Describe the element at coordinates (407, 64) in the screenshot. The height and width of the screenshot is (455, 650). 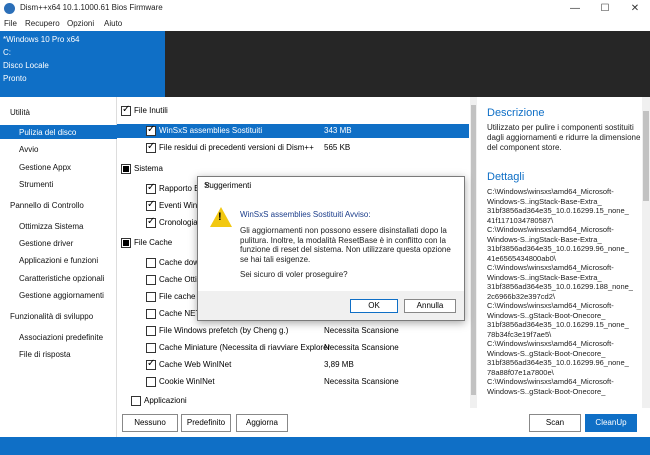
I see `header-dark-panel` at that location.